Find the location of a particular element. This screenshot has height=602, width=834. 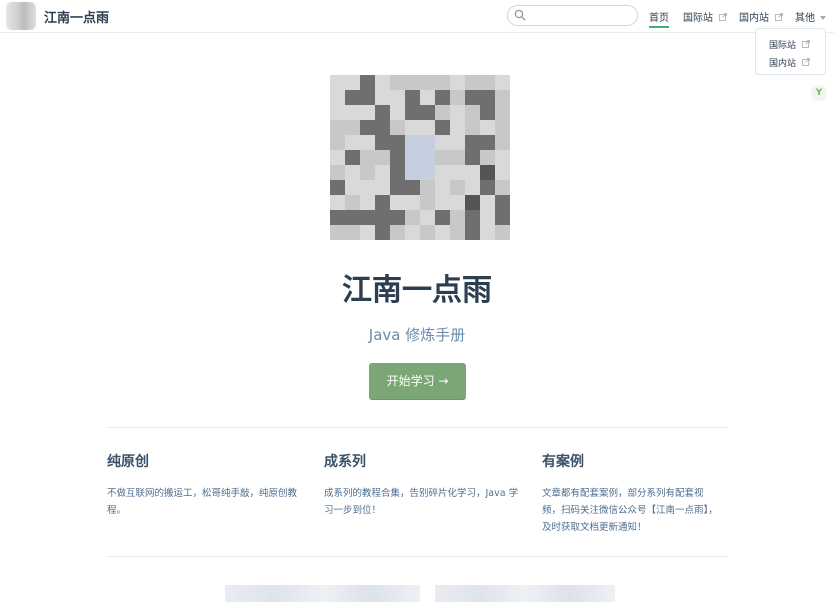

dropdown-item-label: 国际站 is located at coordinates (783, 46).